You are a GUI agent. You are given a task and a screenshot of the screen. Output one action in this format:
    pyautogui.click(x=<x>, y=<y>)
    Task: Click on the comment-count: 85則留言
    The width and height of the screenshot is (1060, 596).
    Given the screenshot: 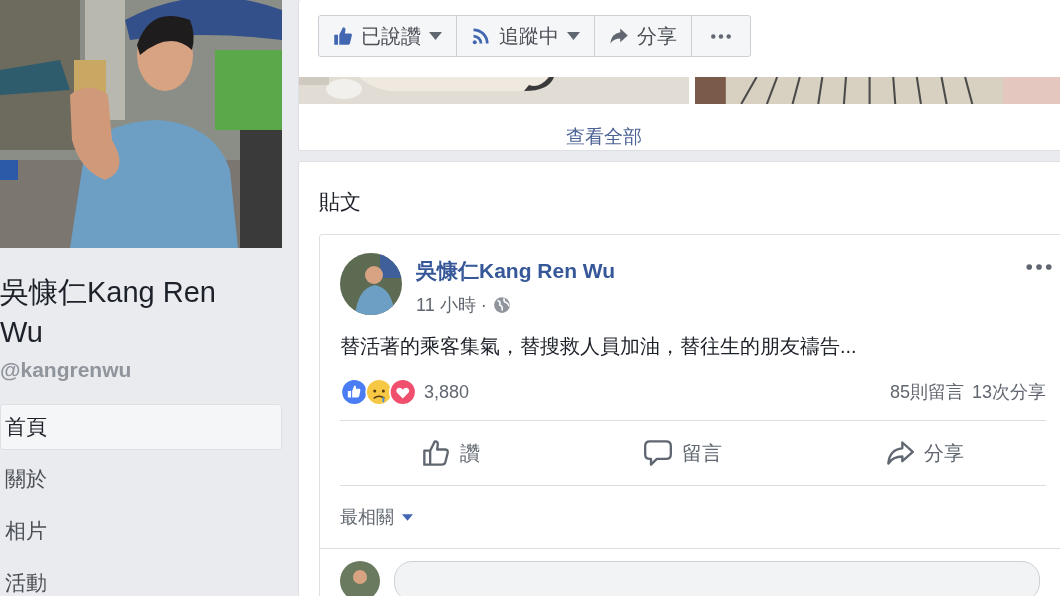 What is the action you would take?
    pyautogui.click(x=926, y=392)
    